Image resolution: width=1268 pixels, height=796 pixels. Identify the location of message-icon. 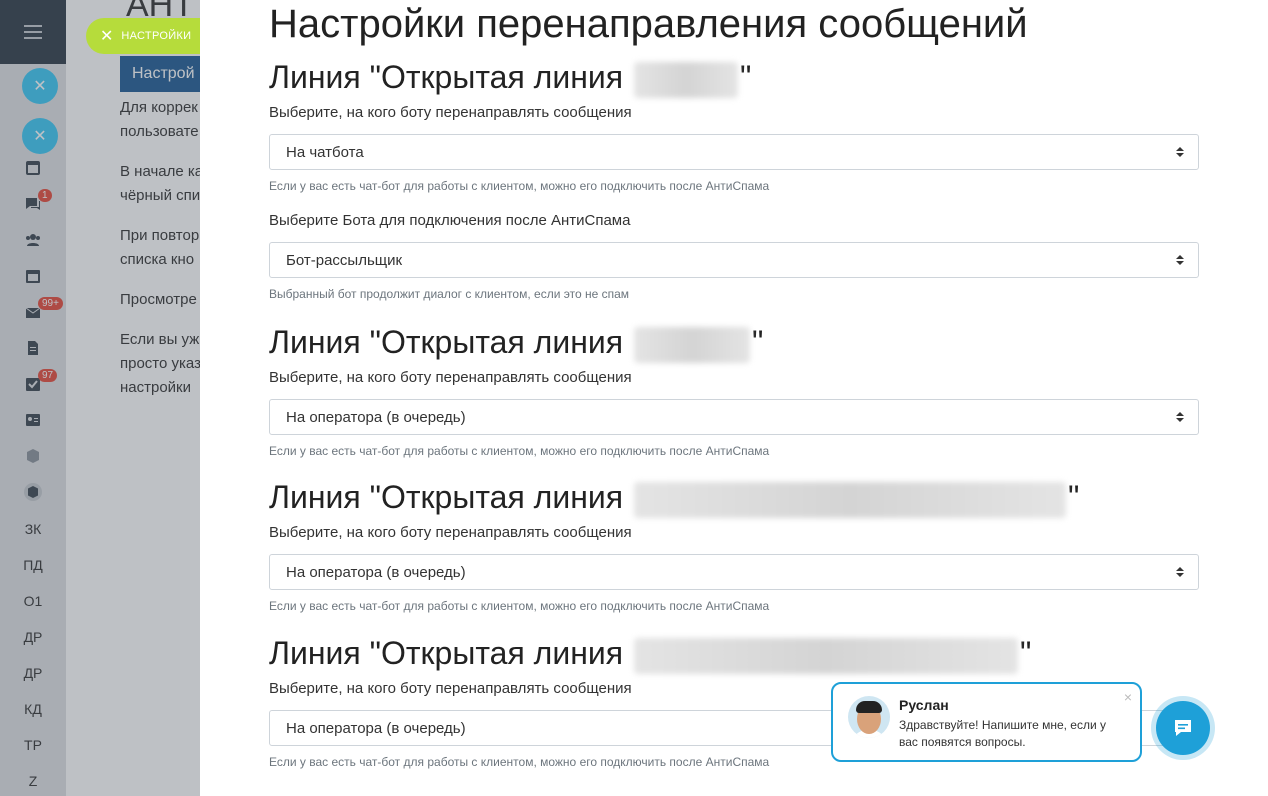
(1183, 728).